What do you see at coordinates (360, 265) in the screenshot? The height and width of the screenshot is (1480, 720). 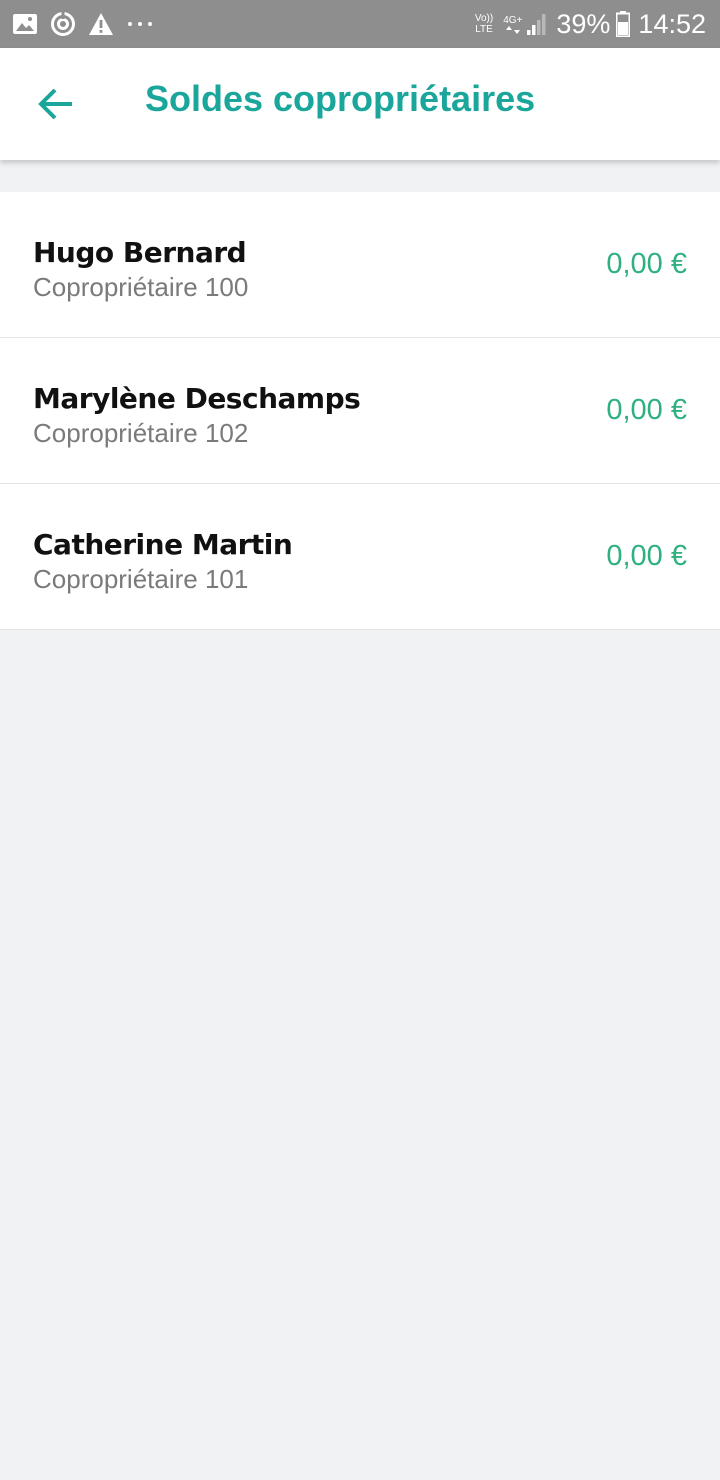 I see `list-item: Hugo Bernard Copropriétaire 100 0,00 €` at bounding box center [360, 265].